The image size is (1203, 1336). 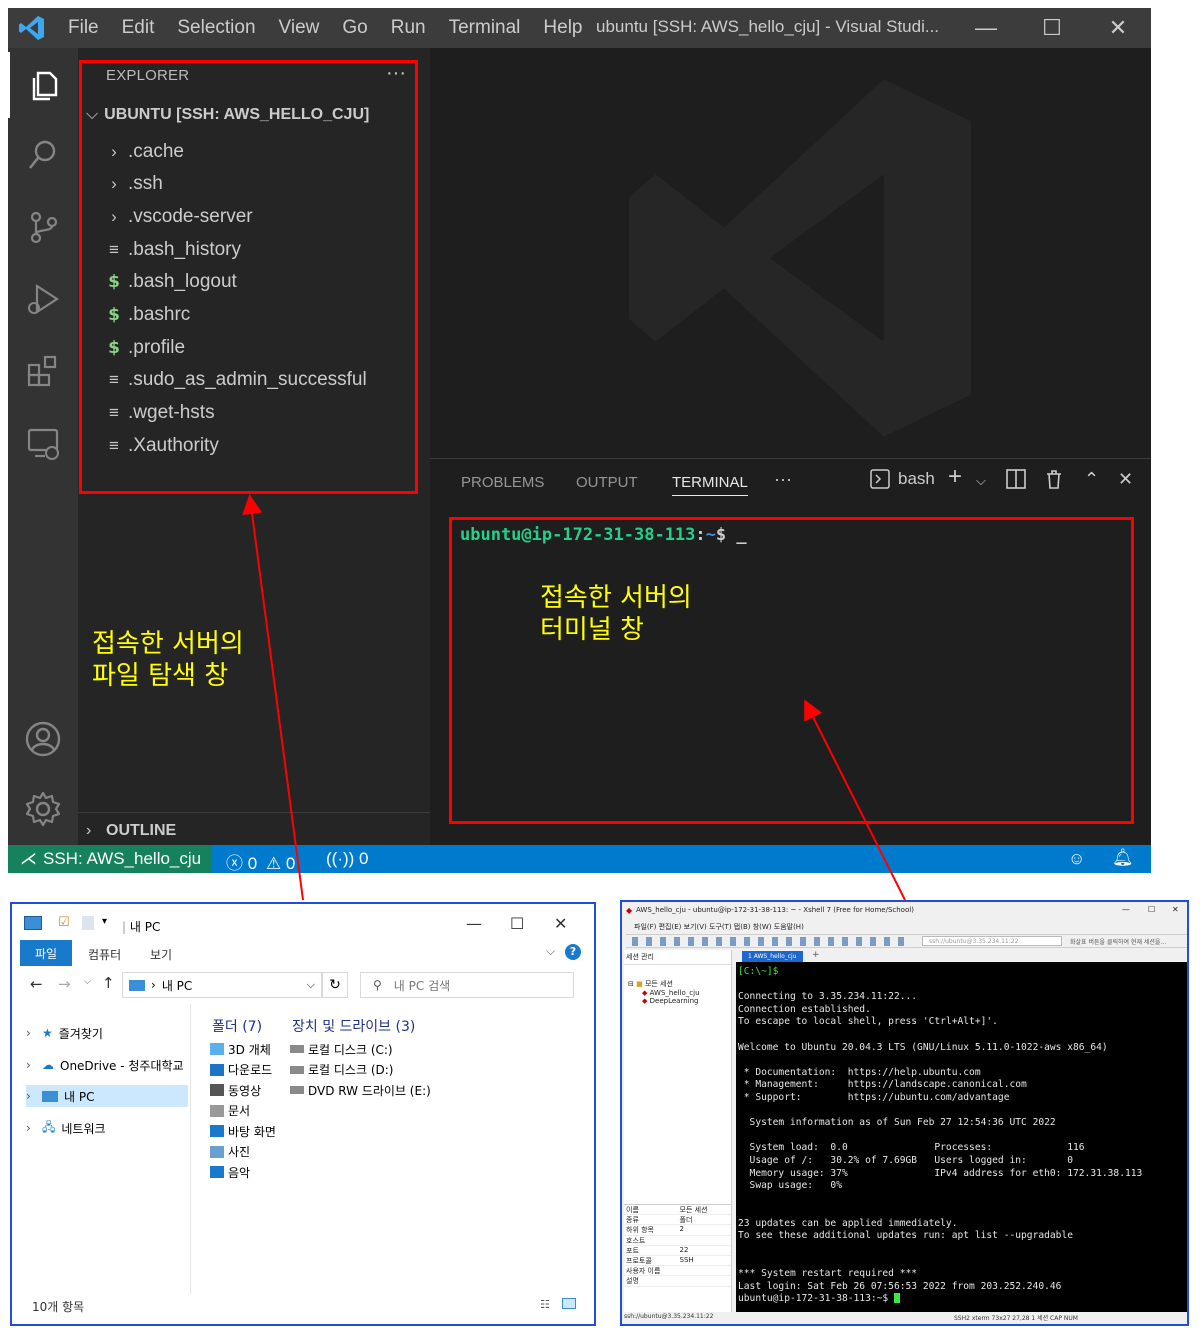 I want to click on terminal-arrow, so click(x=855, y=800).